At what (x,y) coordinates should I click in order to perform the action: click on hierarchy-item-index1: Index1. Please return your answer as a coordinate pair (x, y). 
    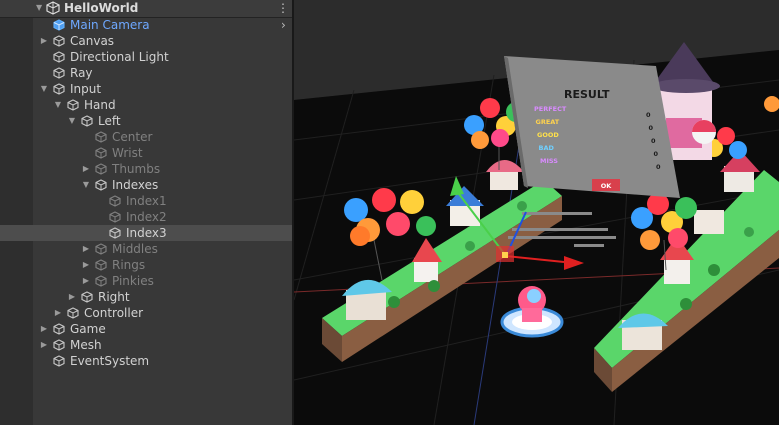
    Looking at the image, I should click on (146, 201).